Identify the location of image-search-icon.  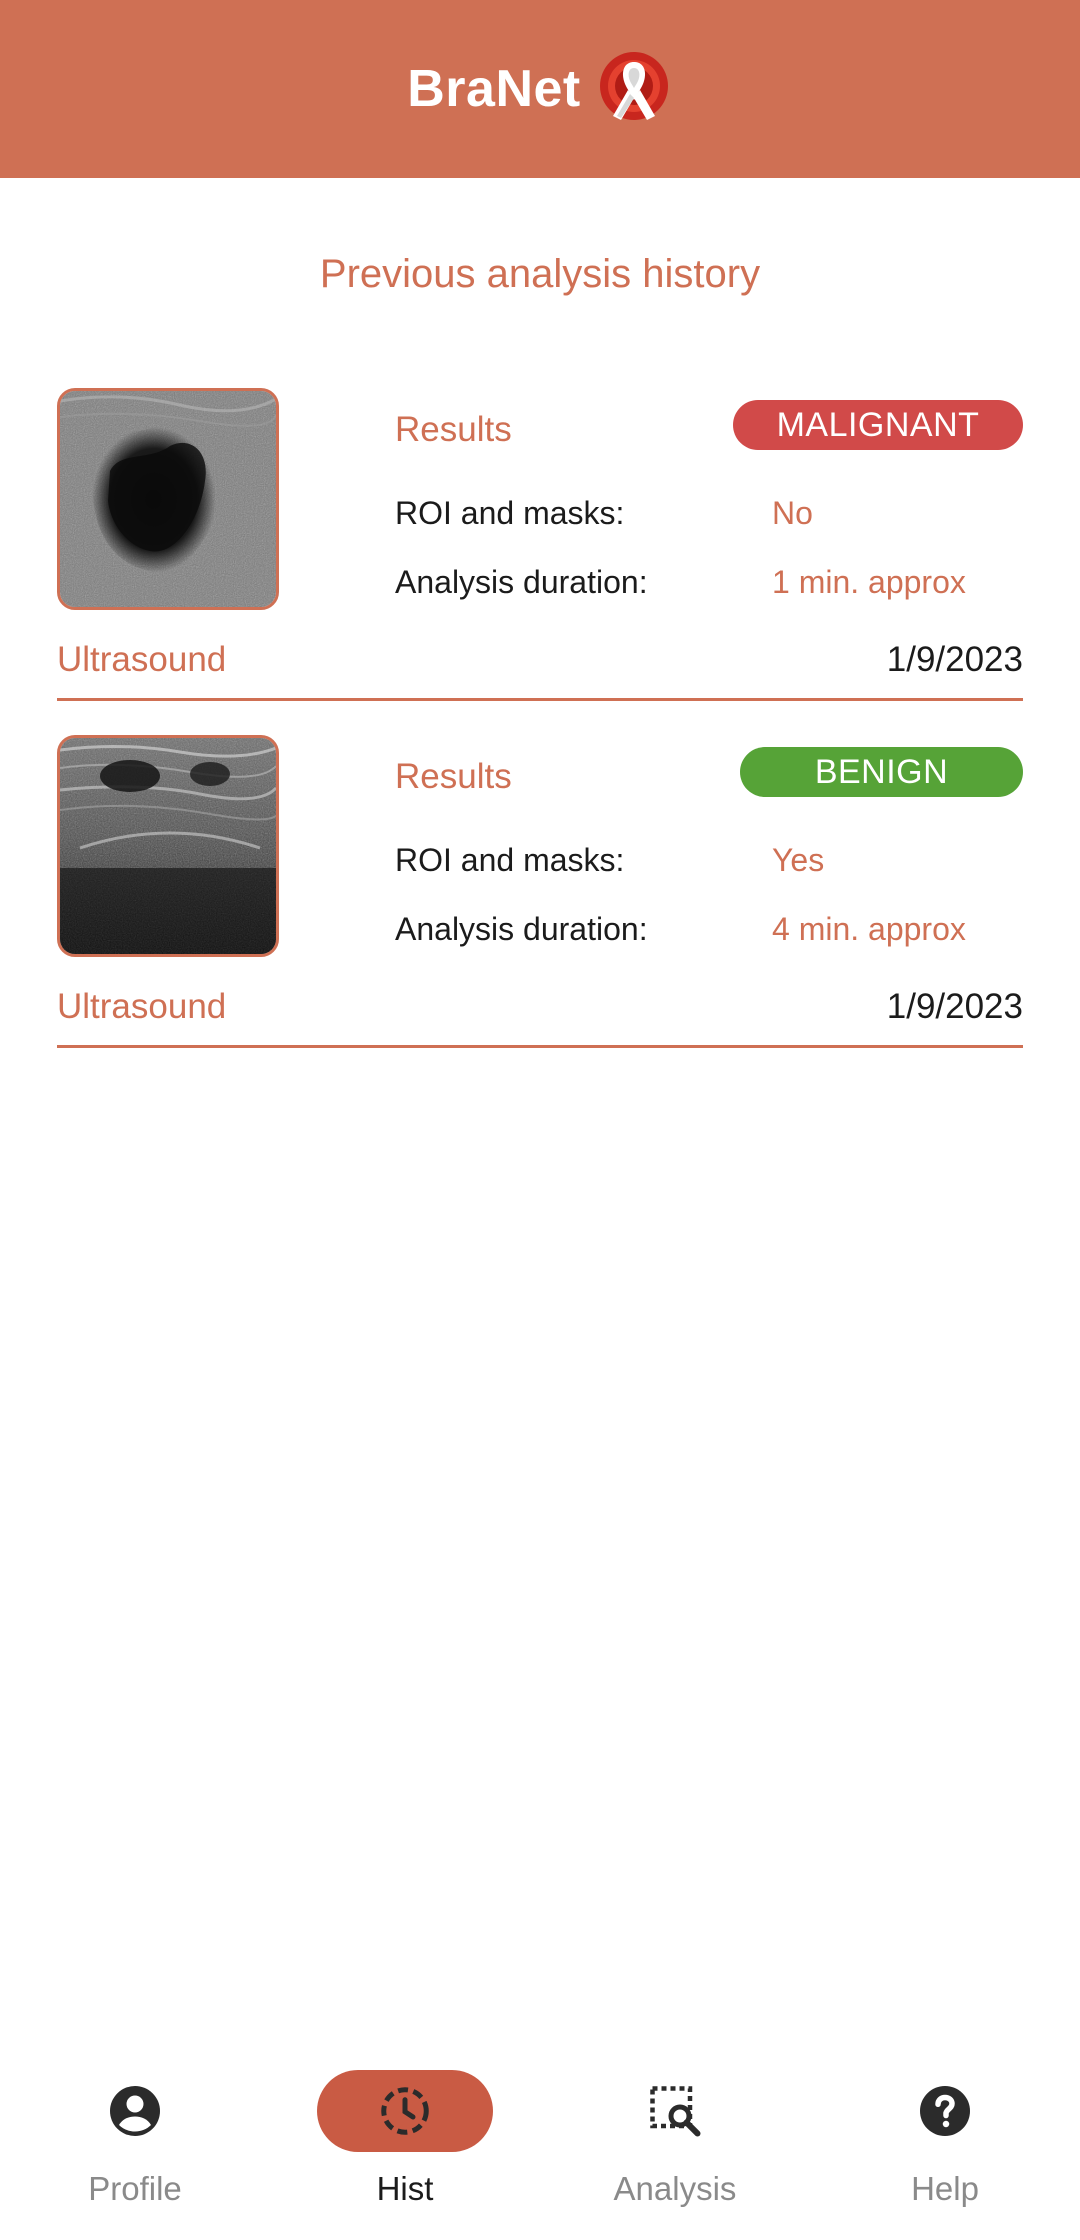
(675, 2111).